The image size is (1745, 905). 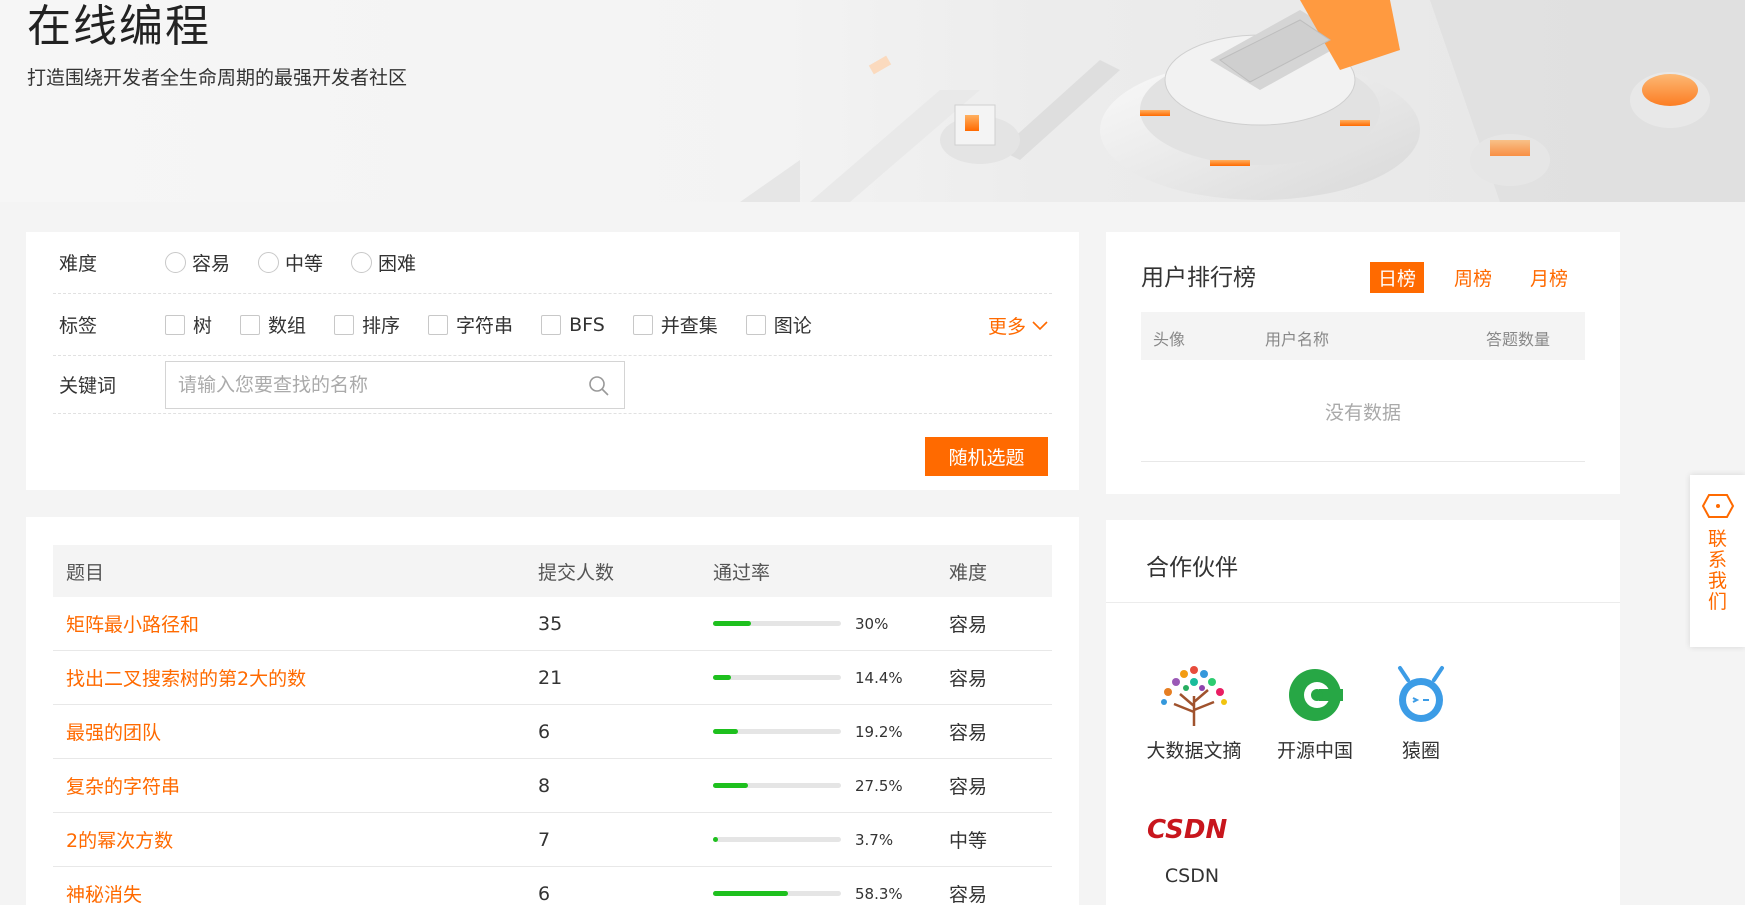 What do you see at coordinates (1192, 846) in the screenshot?
I see `partner-csdn: CSDN CSDN` at bounding box center [1192, 846].